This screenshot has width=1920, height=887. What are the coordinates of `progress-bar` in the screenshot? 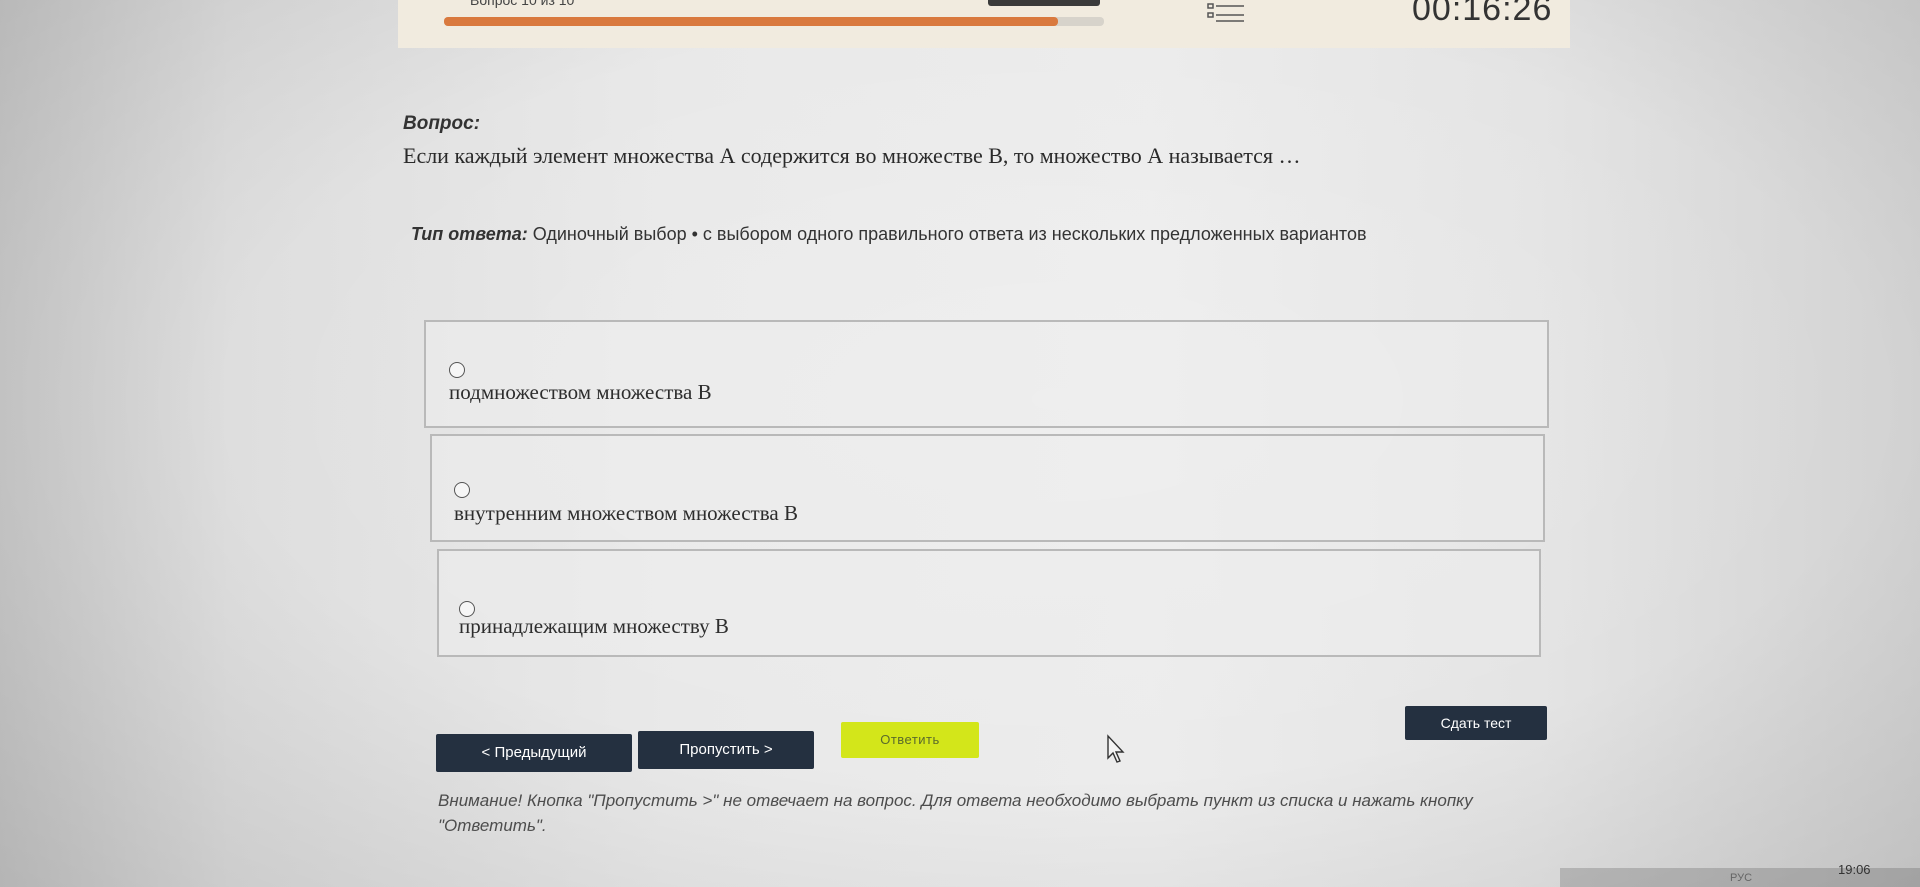 It's located at (774, 21).